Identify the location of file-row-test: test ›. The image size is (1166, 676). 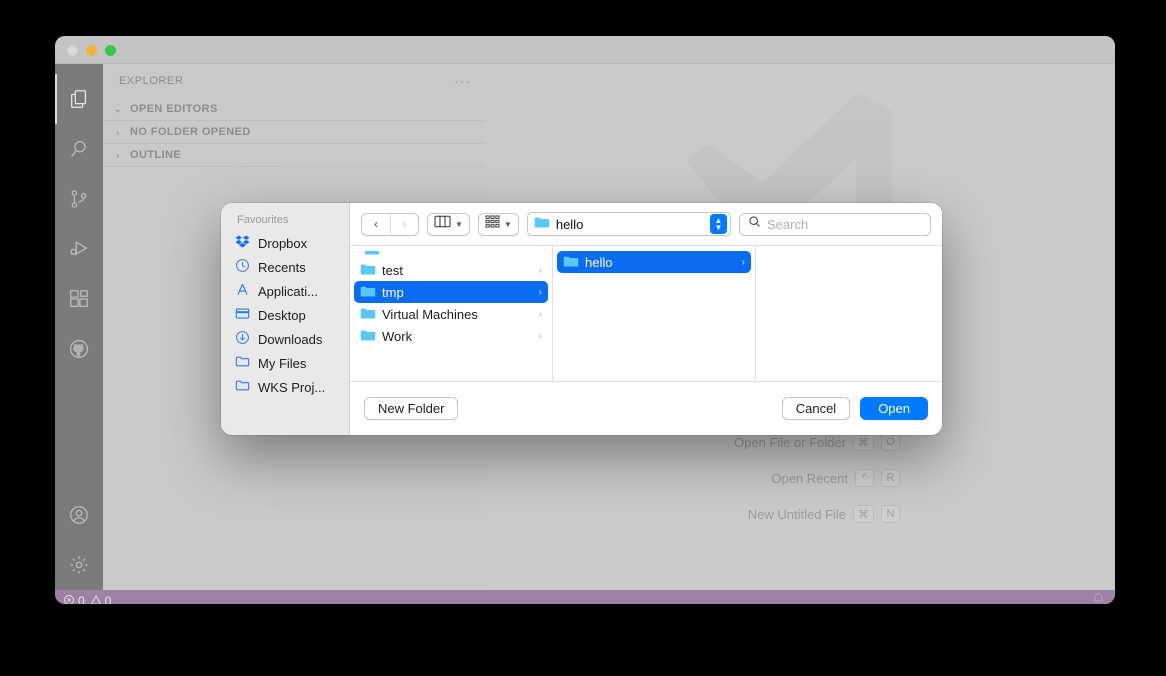
(451, 270).